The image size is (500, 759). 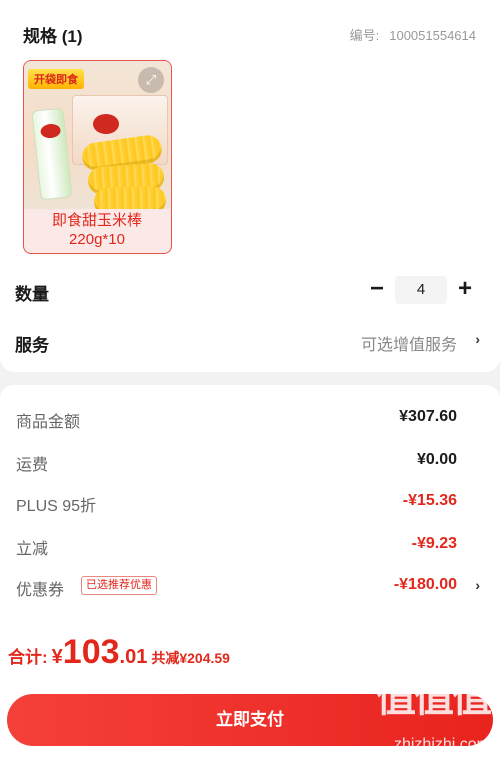 I want to click on corn-cob-graphic, so click(x=130, y=197).